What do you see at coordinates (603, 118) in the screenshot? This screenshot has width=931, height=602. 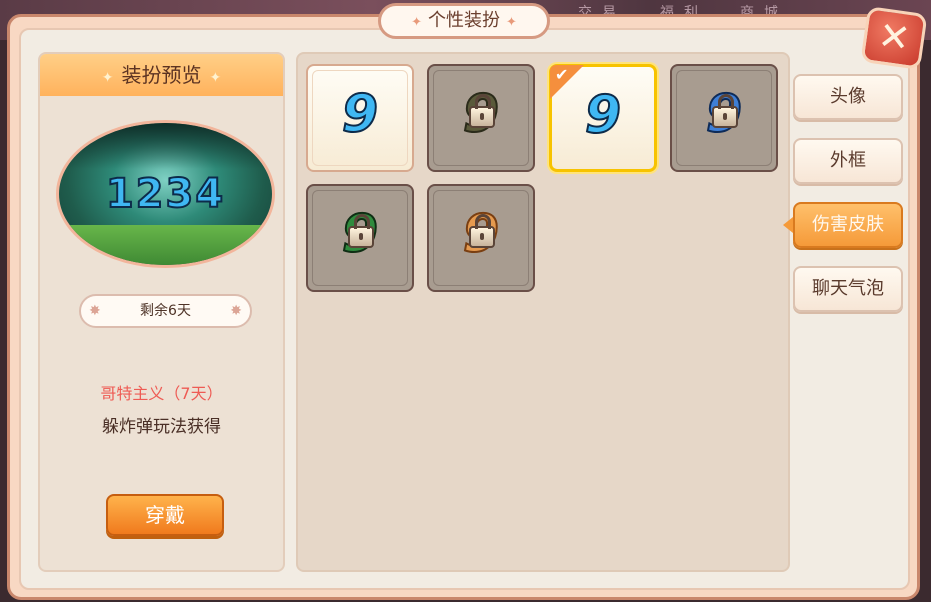 I see `skin-slot: 9 ✔` at bounding box center [603, 118].